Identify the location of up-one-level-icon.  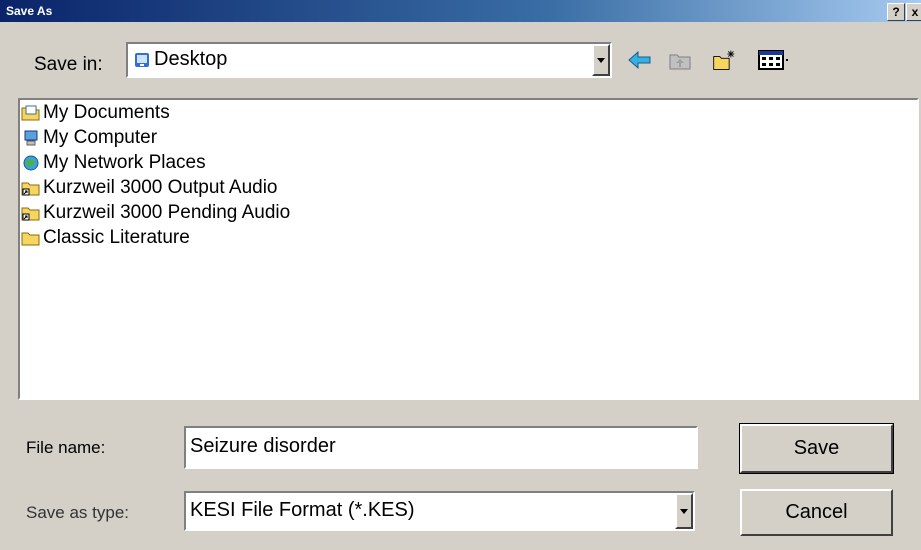
(680, 60).